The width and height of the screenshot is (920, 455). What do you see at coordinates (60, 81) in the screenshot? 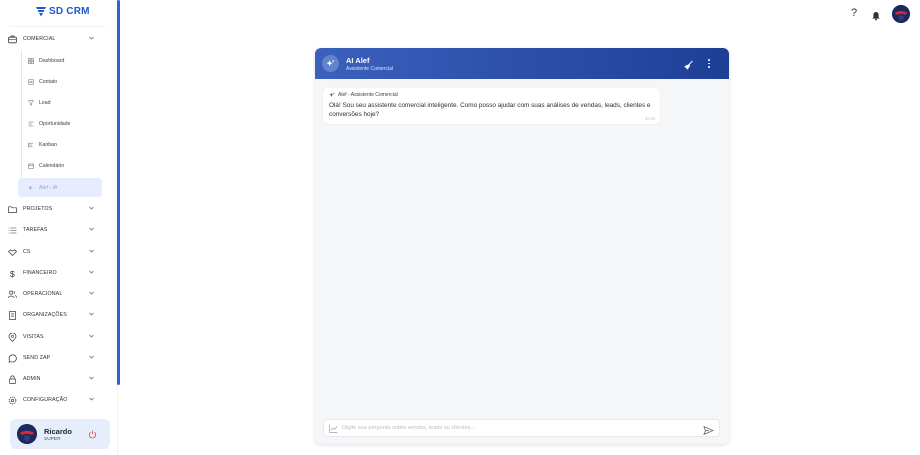
I see `sidebar-item-contato: Contato` at bounding box center [60, 81].